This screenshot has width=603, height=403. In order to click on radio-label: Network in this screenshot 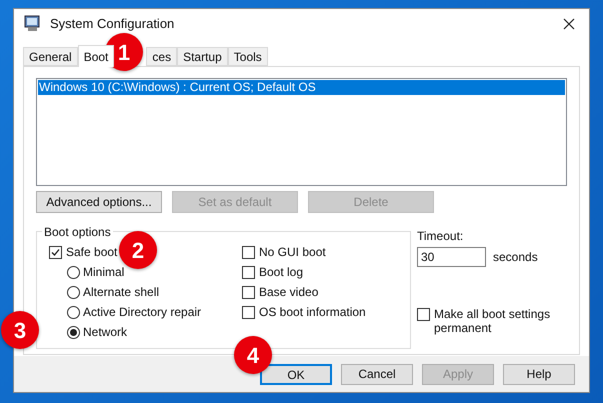, I will do `click(105, 332)`.